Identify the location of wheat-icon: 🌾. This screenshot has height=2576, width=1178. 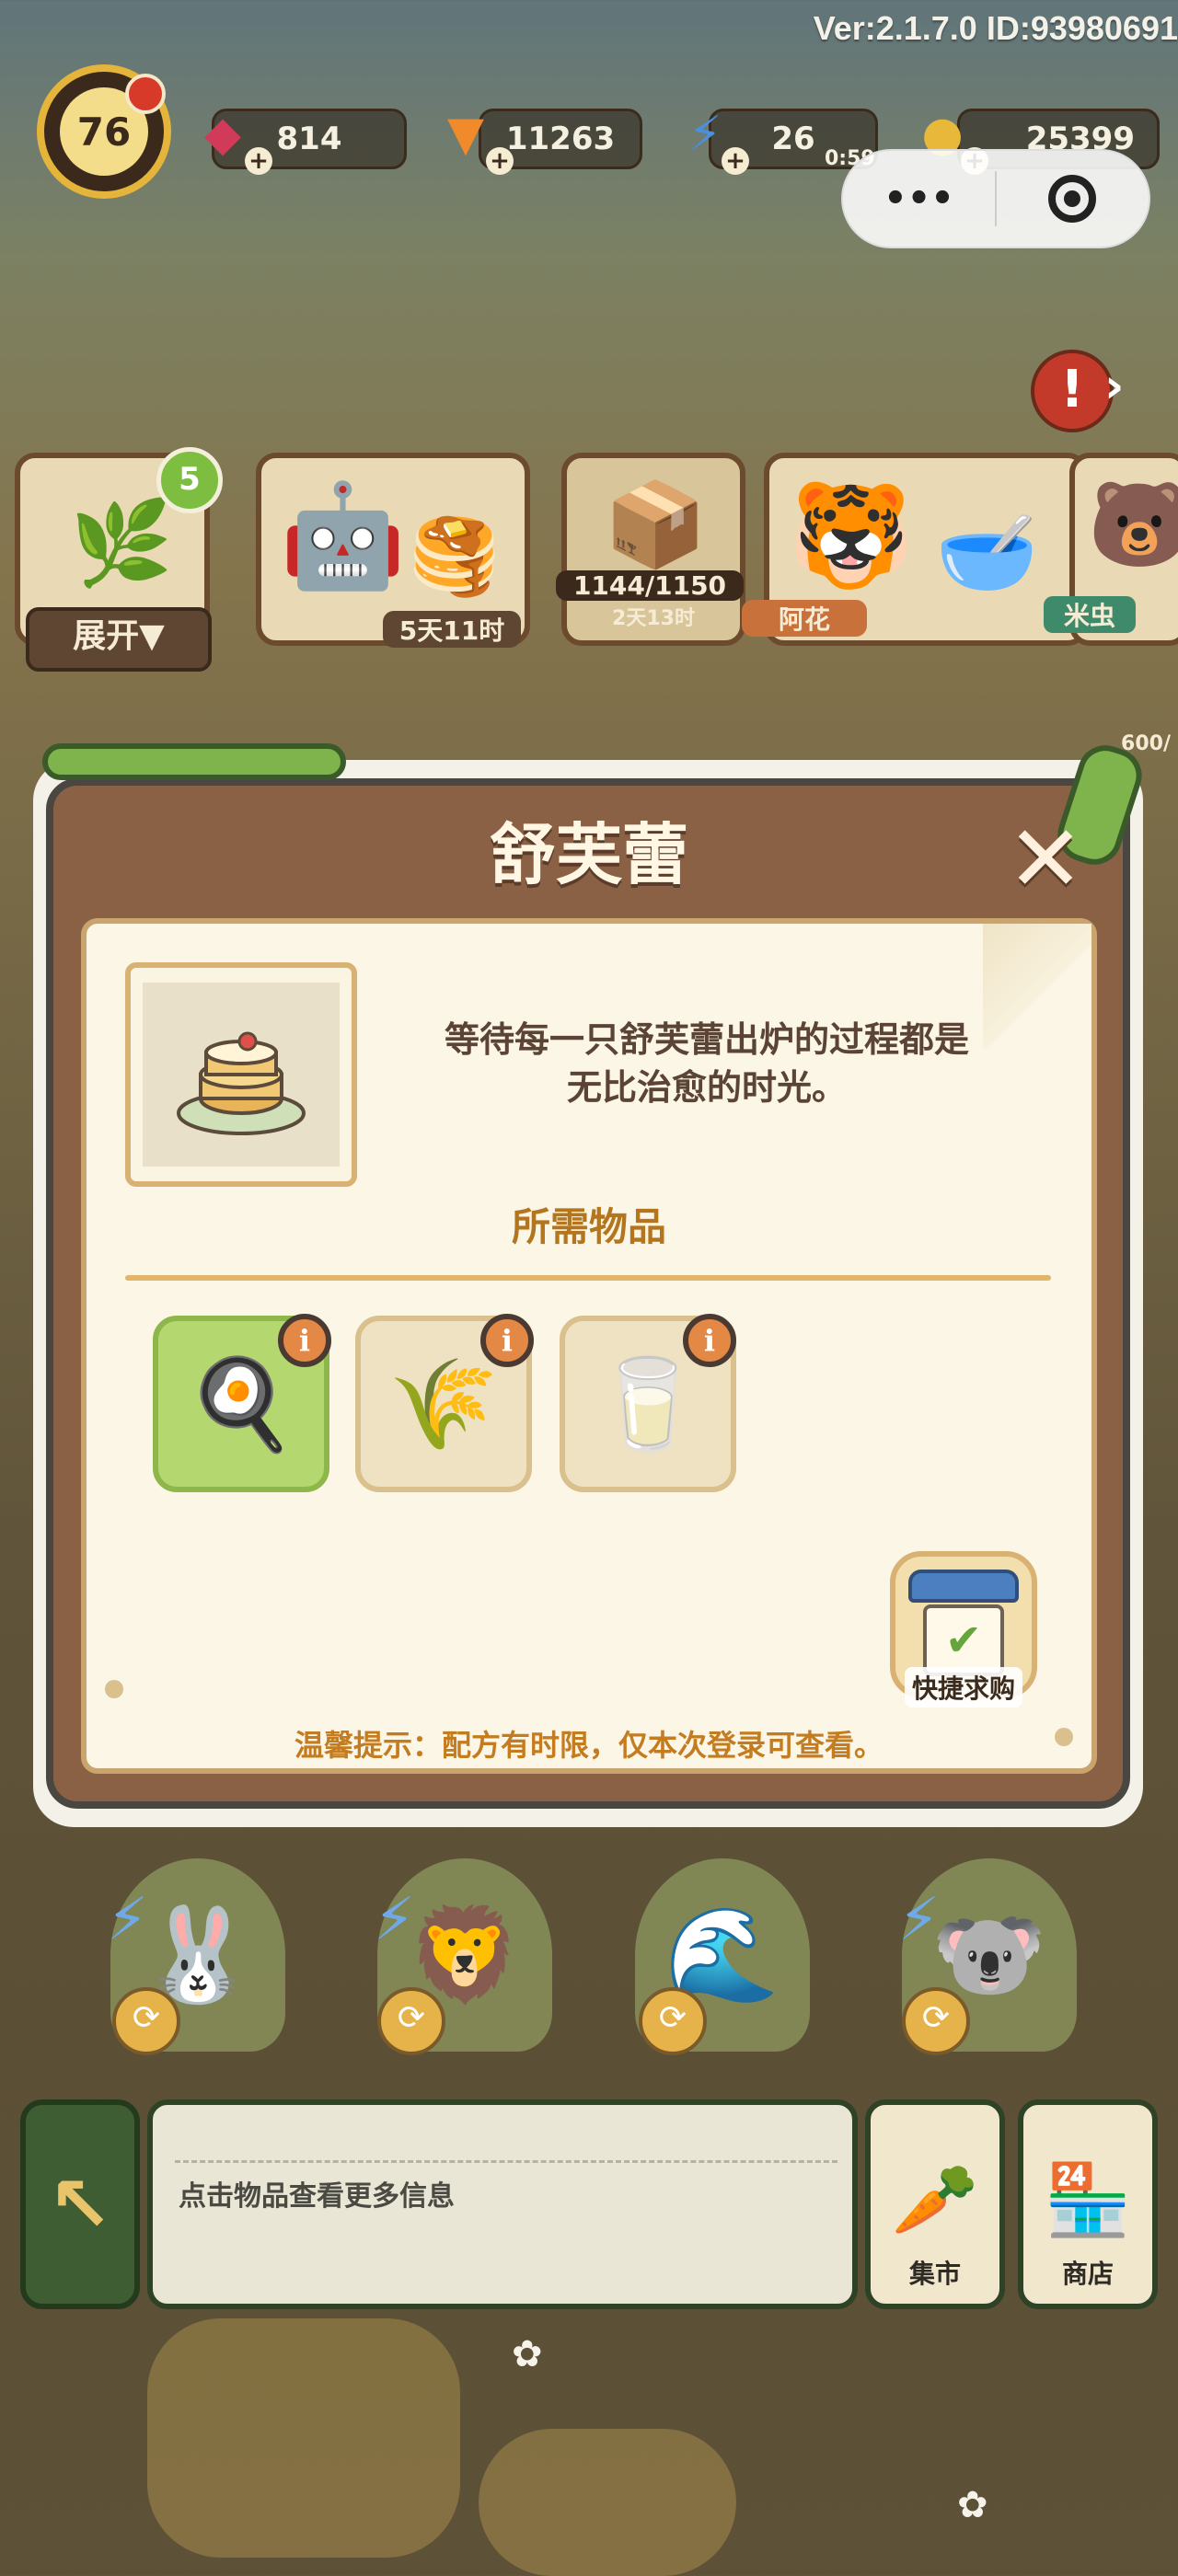
(443, 1403).